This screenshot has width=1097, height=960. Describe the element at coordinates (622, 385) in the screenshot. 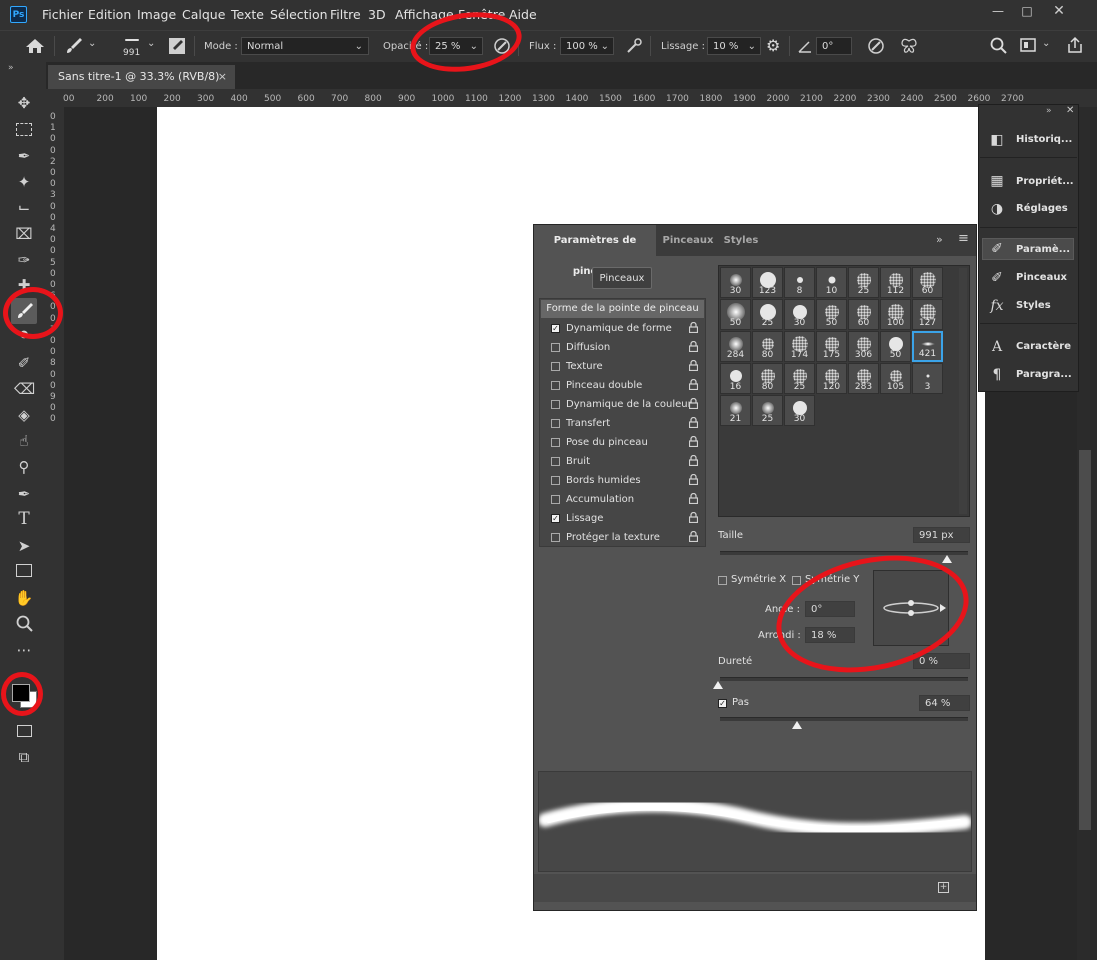

I see `brush-setting-4: Pinceau double` at that location.